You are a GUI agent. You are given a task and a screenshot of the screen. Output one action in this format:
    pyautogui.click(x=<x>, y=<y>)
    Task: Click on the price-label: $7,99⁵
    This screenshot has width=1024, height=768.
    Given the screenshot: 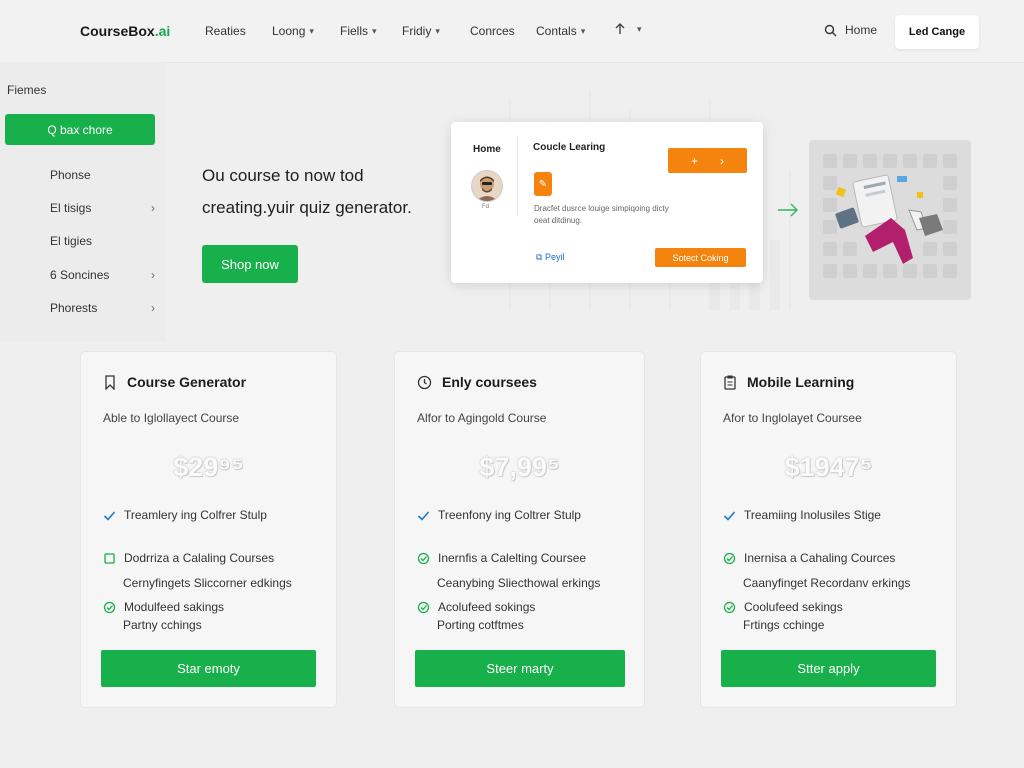 What is the action you would take?
    pyautogui.click(x=519, y=467)
    